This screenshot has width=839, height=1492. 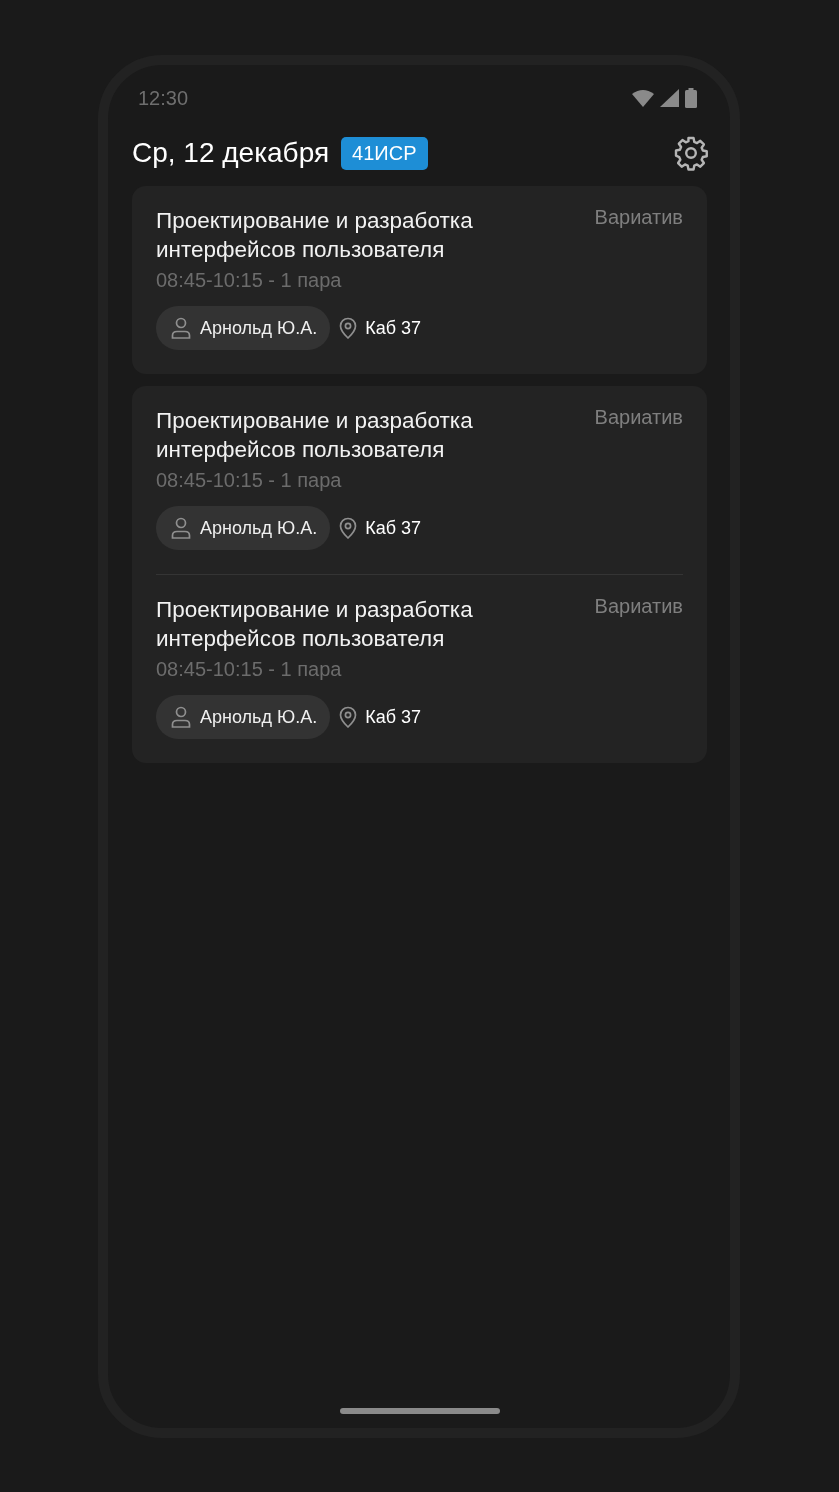 What do you see at coordinates (643, 98) in the screenshot?
I see `wifi-icon` at bounding box center [643, 98].